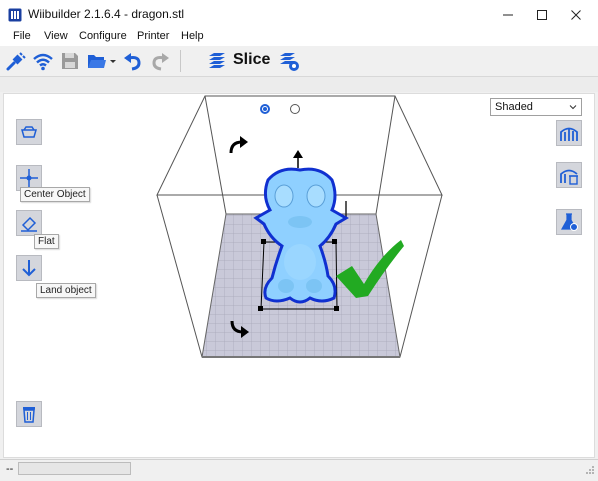 Image resolution: width=598 pixels, height=481 pixels. I want to click on rotate-arrow-top-icon, so click(238, 145).